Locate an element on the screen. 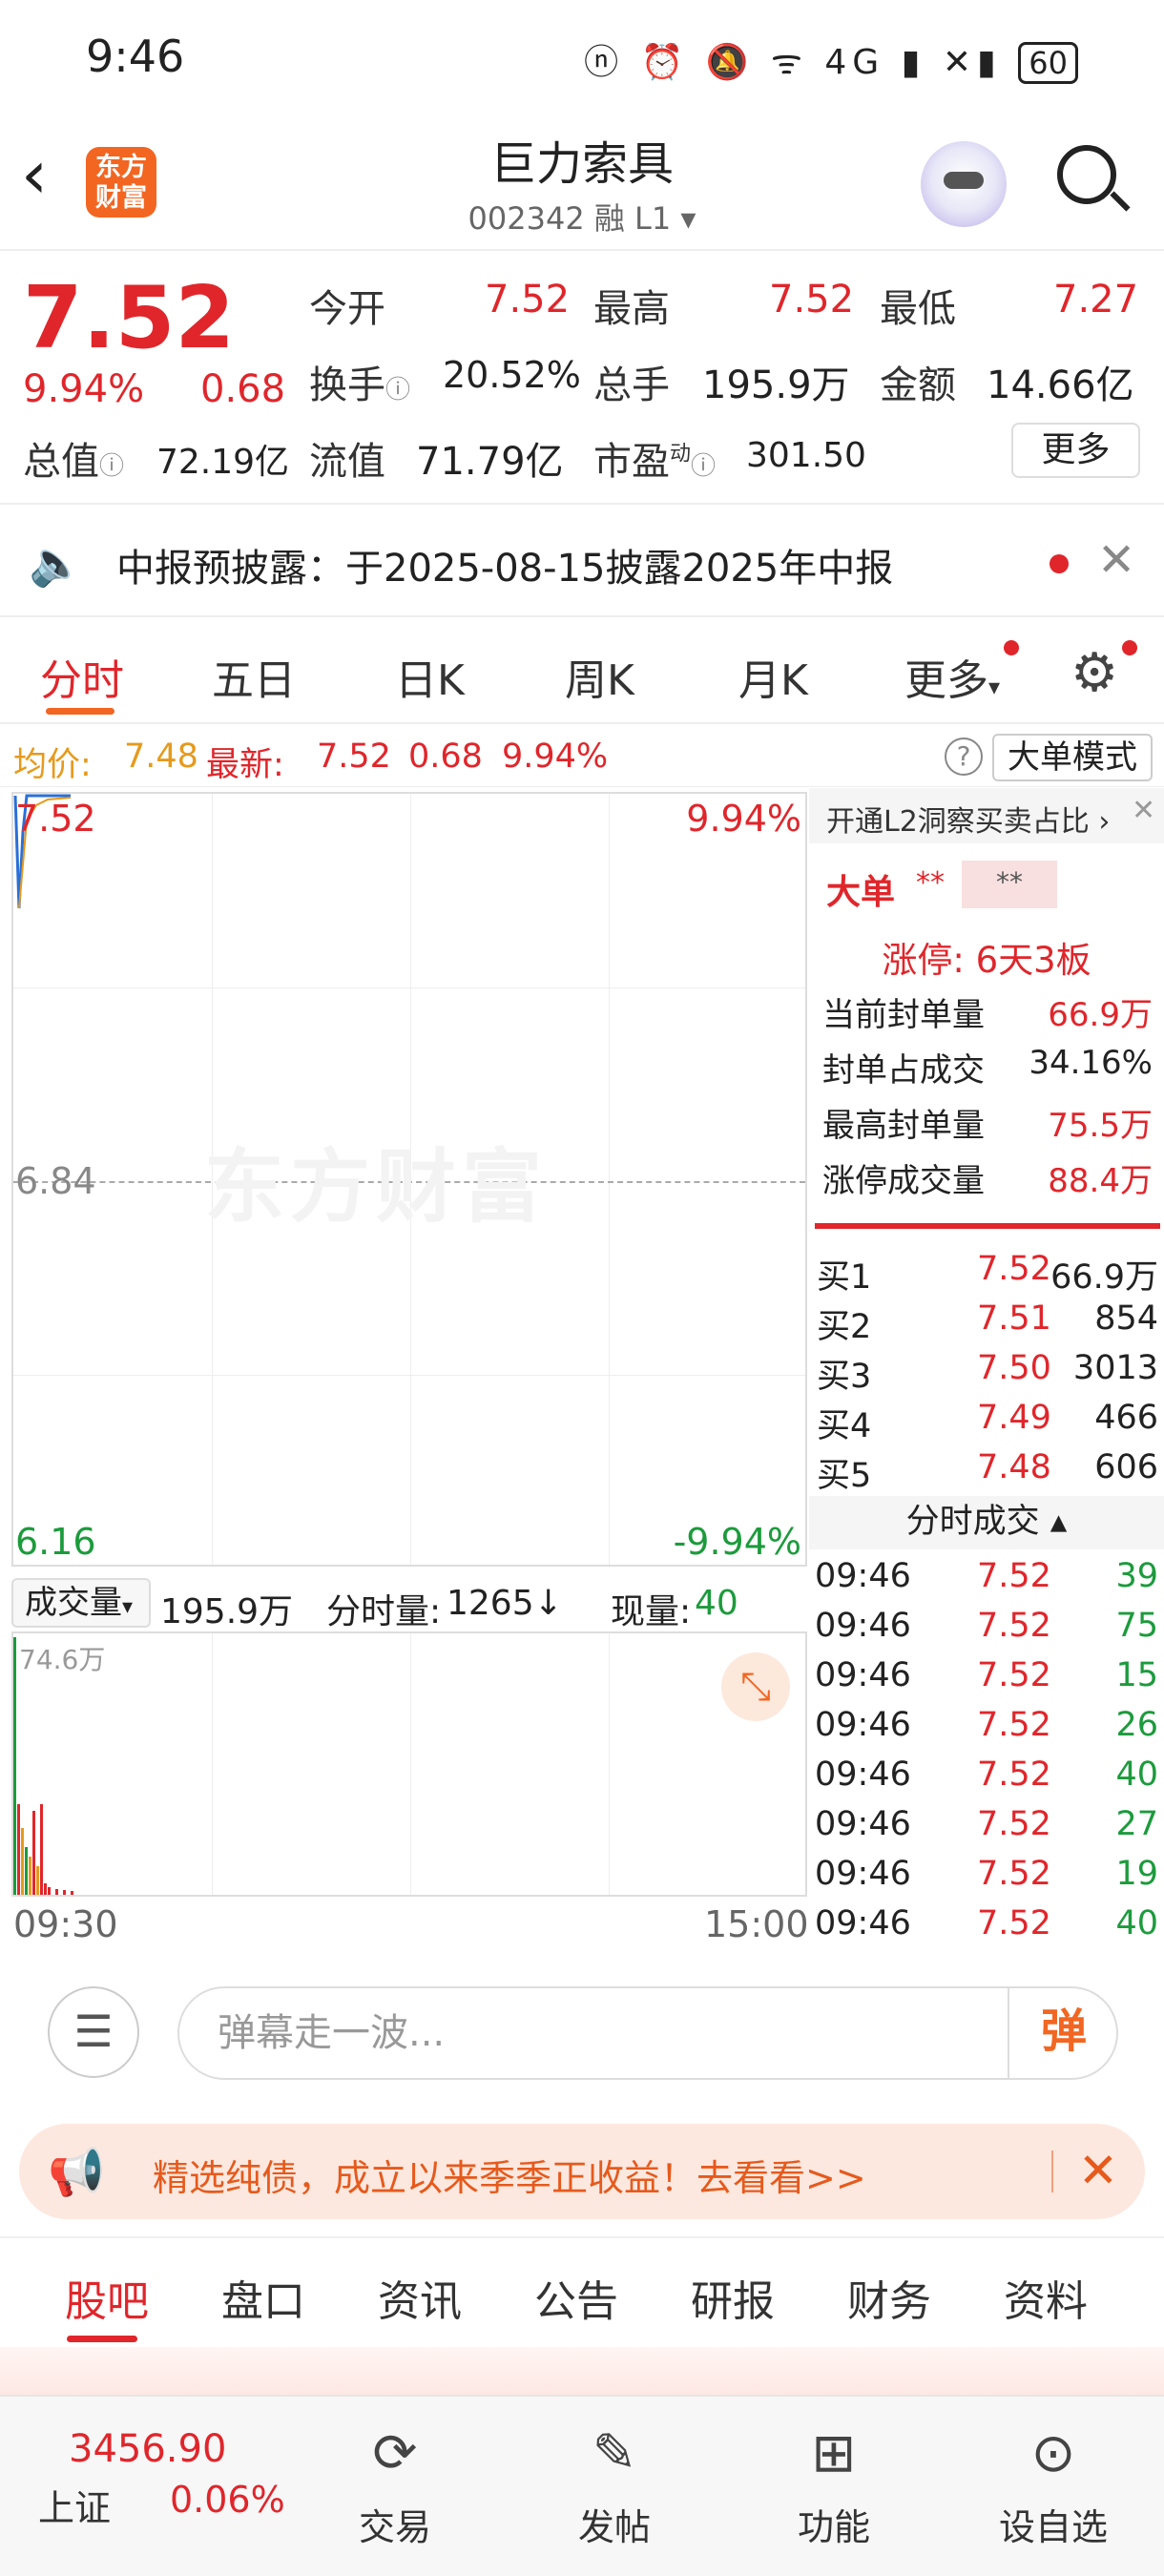 This screenshot has height=2576, width=1164. tick-volume: 26 is located at coordinates (1136, 1725).